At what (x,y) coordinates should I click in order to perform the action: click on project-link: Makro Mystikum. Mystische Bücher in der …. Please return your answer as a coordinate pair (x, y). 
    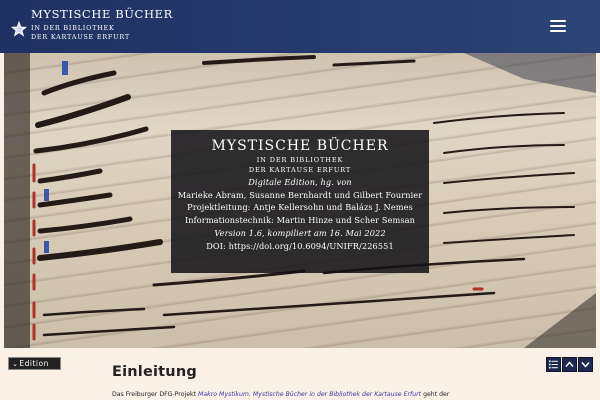
    Looking at the image, I should click on (309, 394).